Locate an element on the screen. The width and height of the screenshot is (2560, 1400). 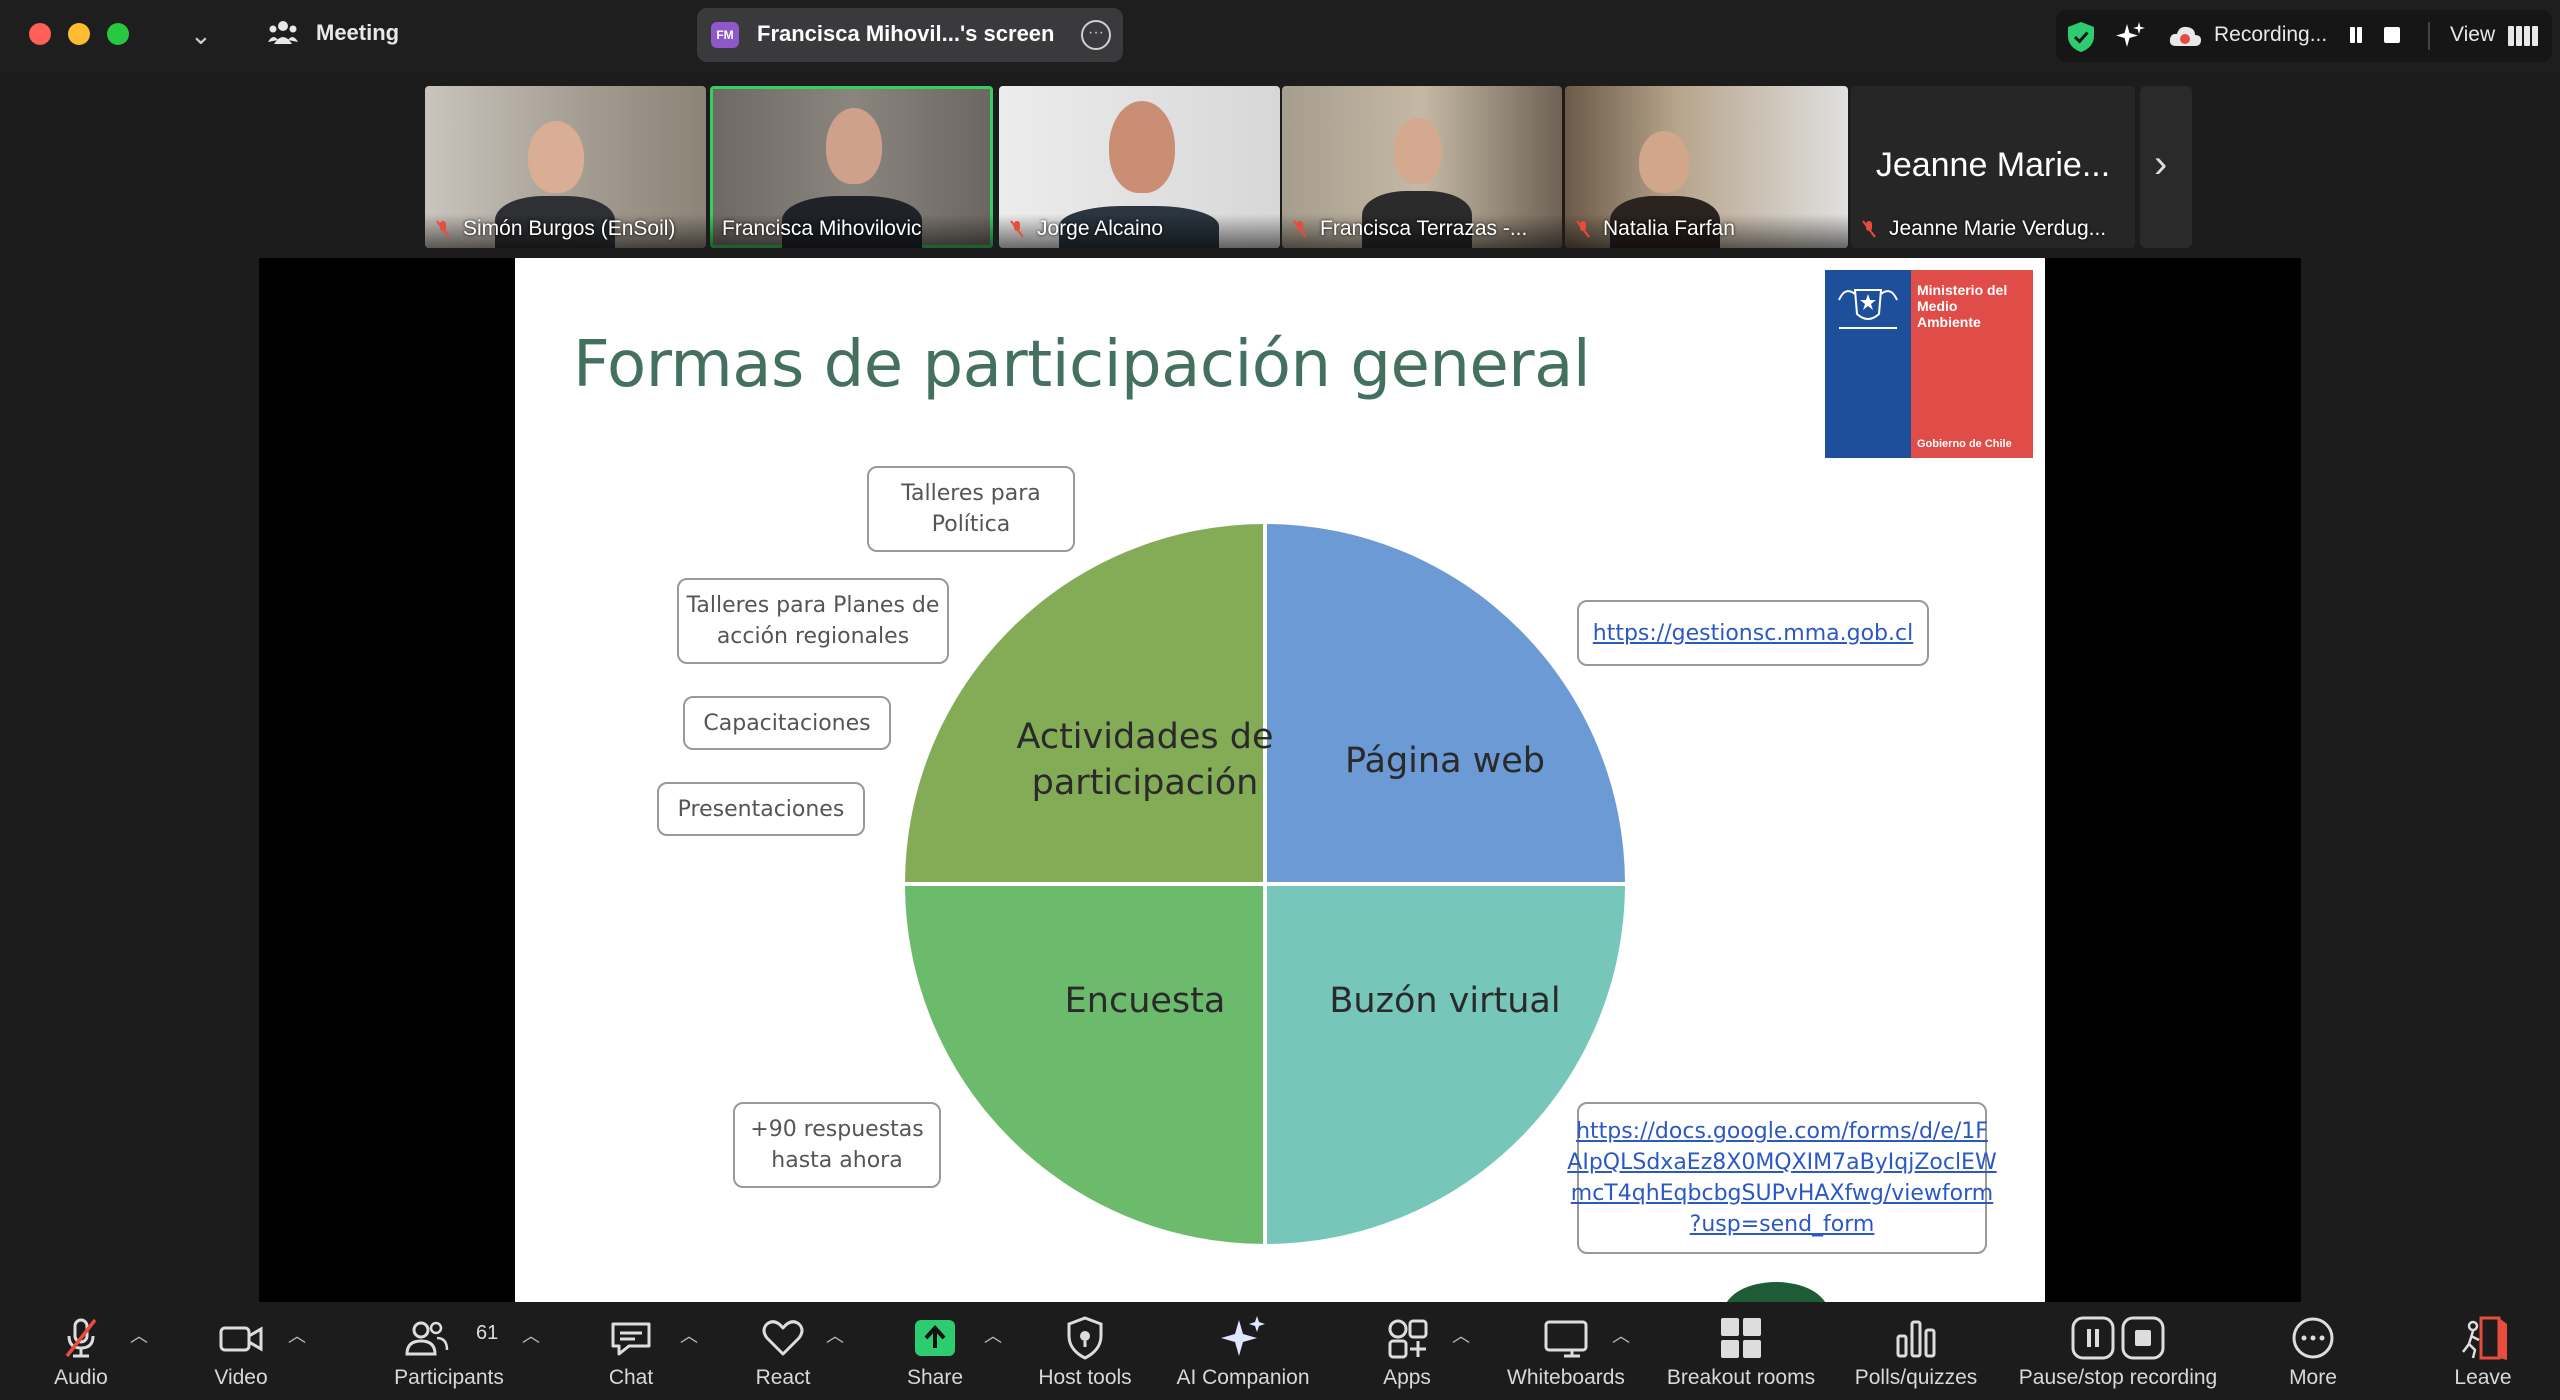
quadrant-encuesta is located at coordinates (1085, 1064).